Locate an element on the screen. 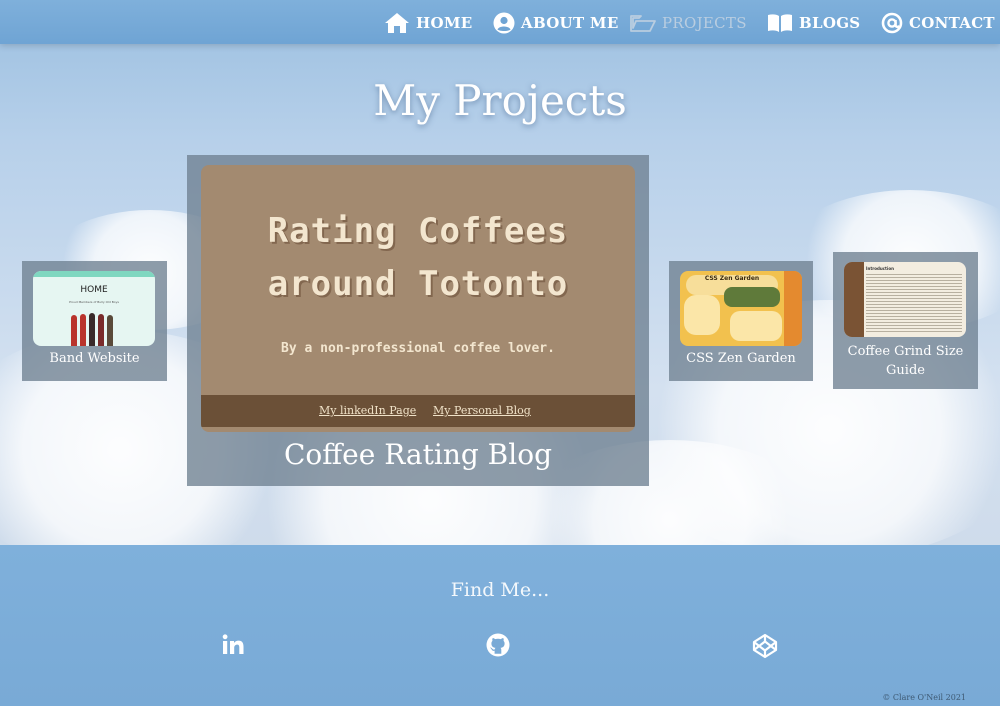 The image size is (1000, 706). nav-contact: CONTACT is located at coordinates (938, 23).